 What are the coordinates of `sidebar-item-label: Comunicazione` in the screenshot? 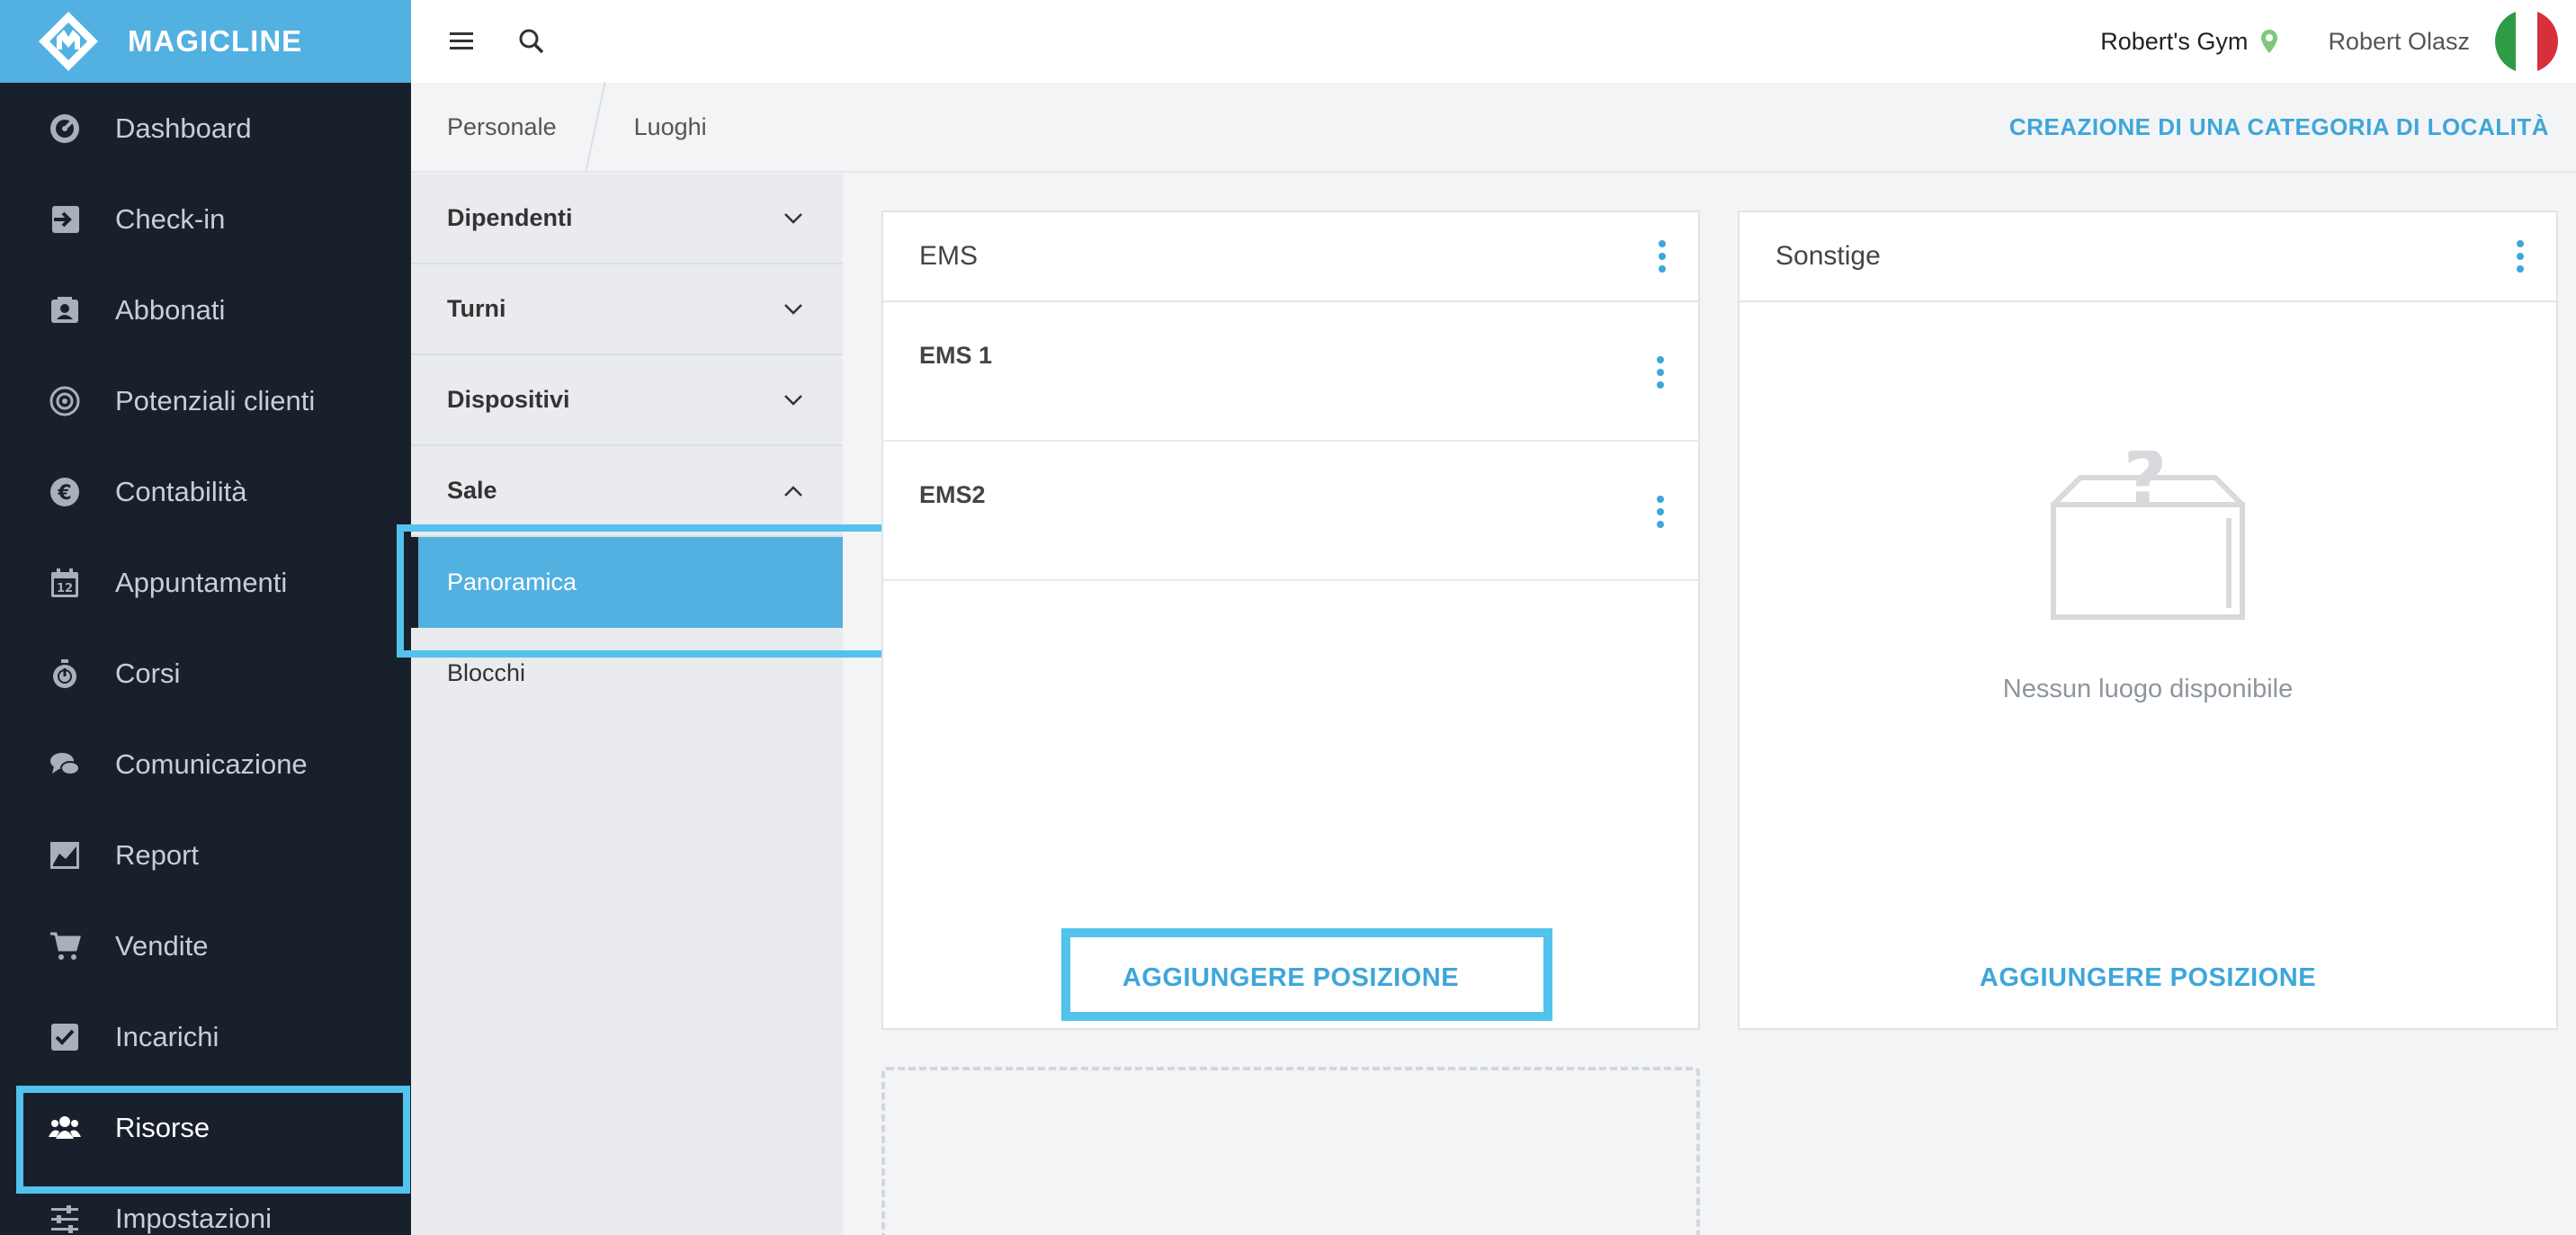 It's located at (211, 763).